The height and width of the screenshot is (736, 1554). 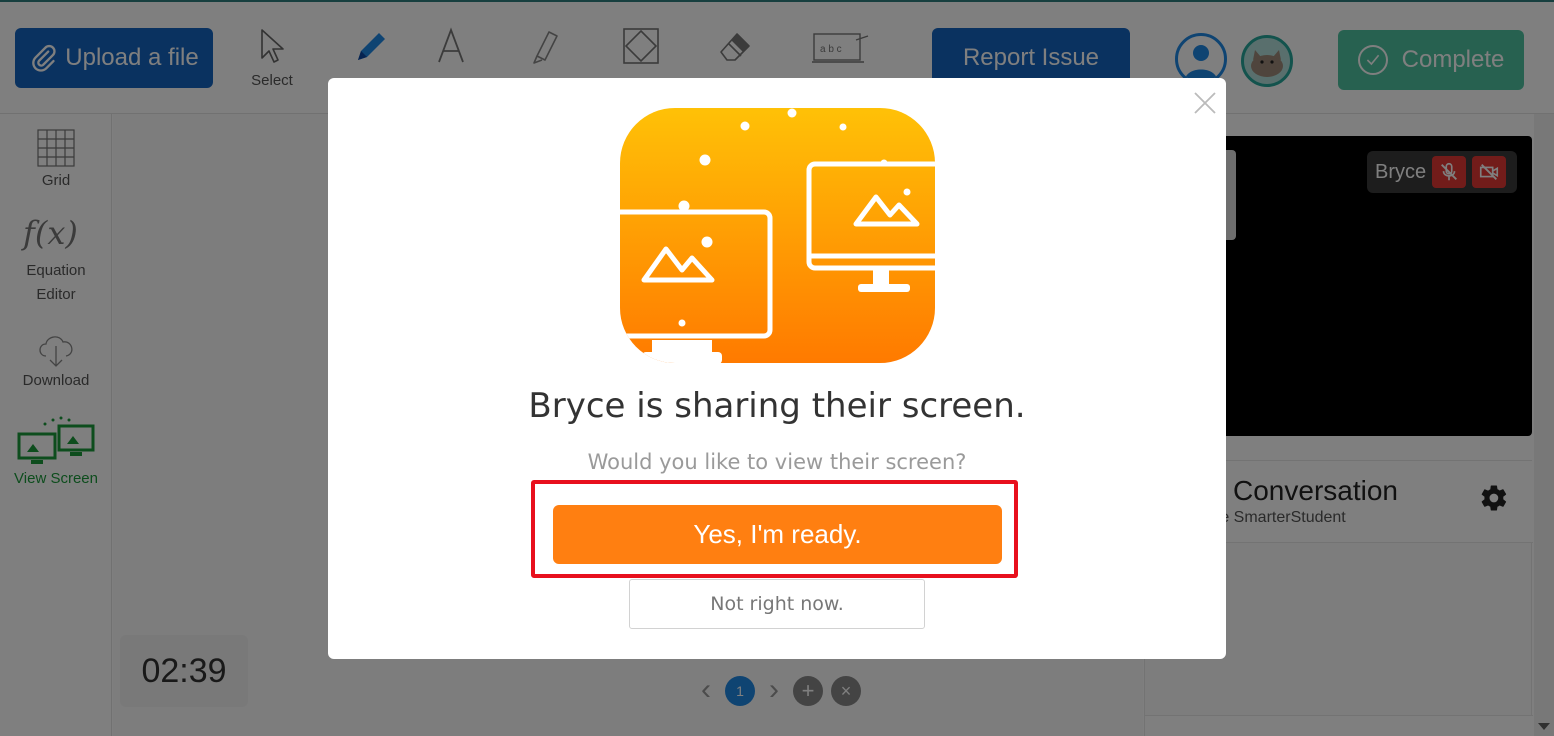 I want to click on confirm-view-button: Yes, I'm ready., so click(x=777, y=534).